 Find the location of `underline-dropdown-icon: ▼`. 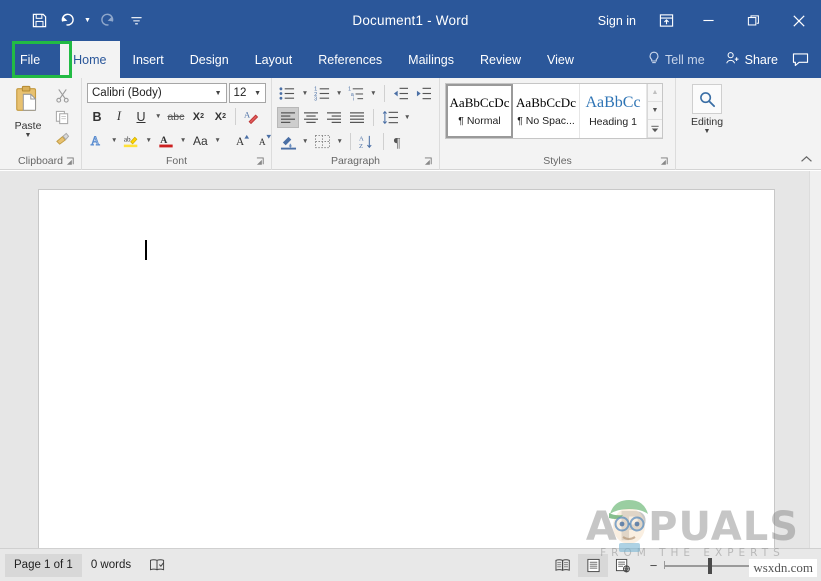

underline-dropdown-icon: ▼ is located at coordinates (158, 116).